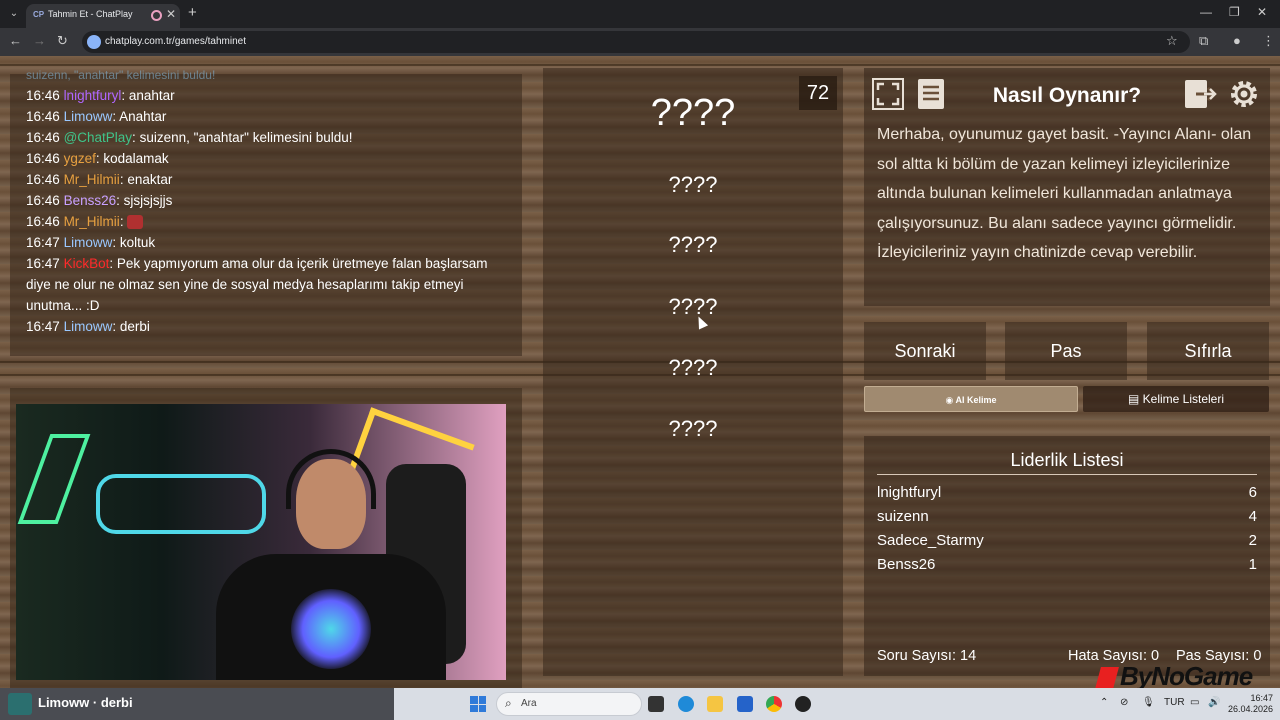 The height and width of the screenshot is (720, 1280). Describe the element at coordinates (100, 95) in the screenshot. I see `chat-message: 16:46 lnightfuryl: anahtar` at that location.